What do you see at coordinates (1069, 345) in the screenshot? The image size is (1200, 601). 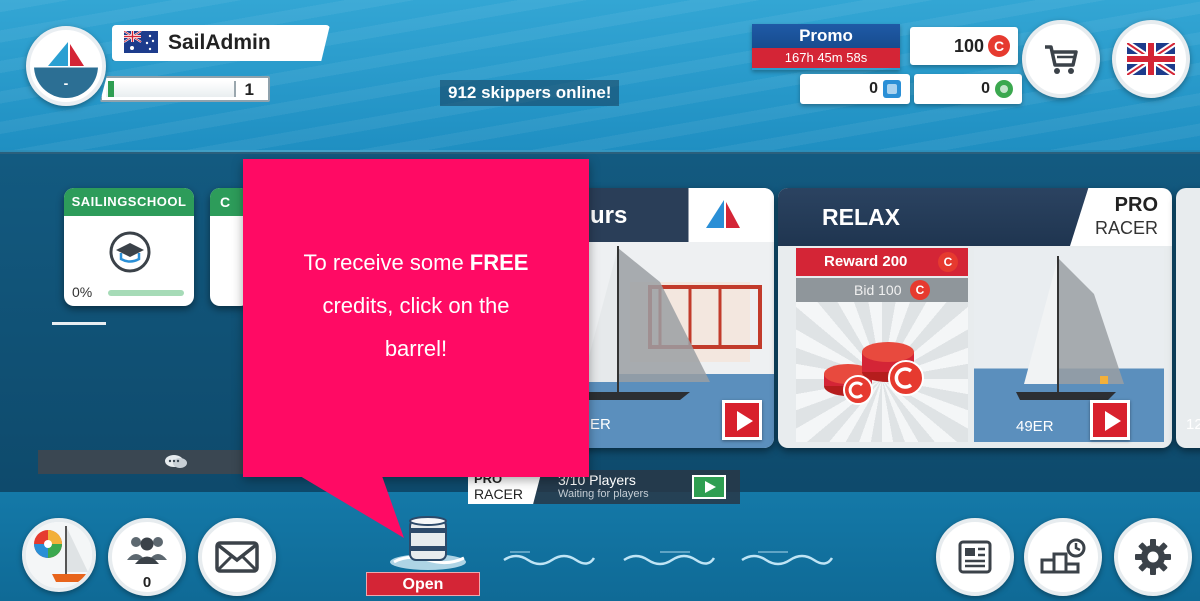 I see `relax-boat-image: 49ER` at bounding box center [1069, 345].